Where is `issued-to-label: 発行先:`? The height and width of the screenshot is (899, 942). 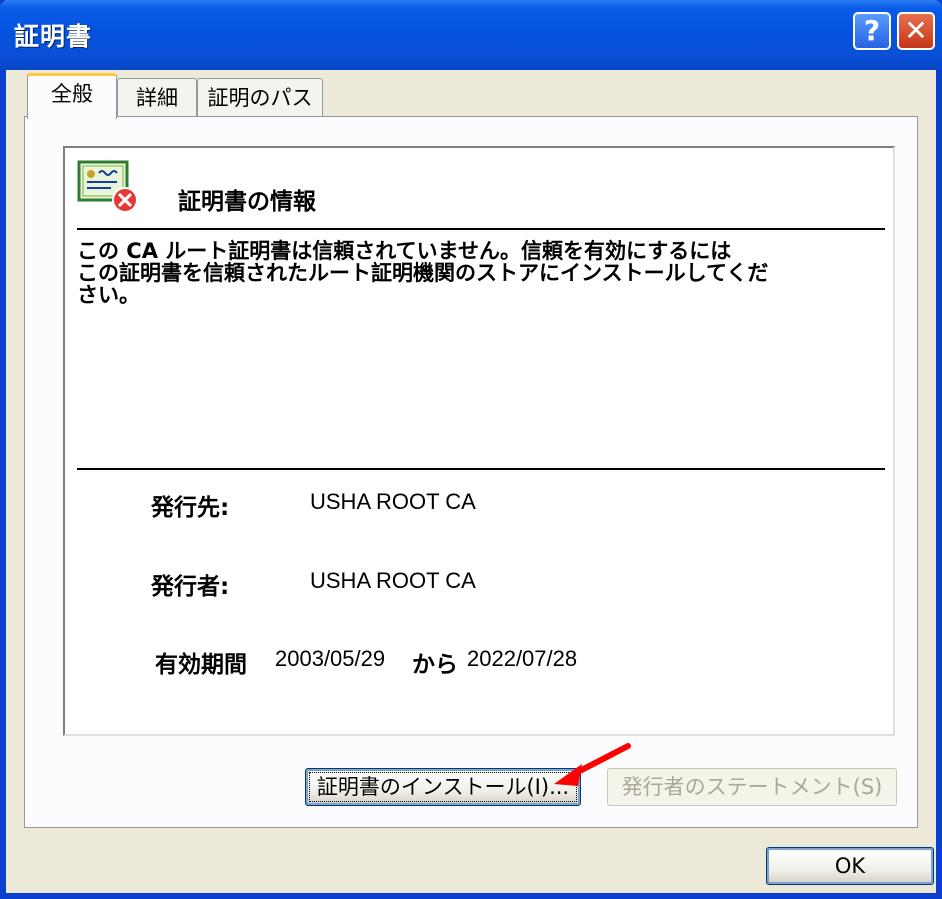
issued-to-label: 発行先: is located at coordinates (190, 508).